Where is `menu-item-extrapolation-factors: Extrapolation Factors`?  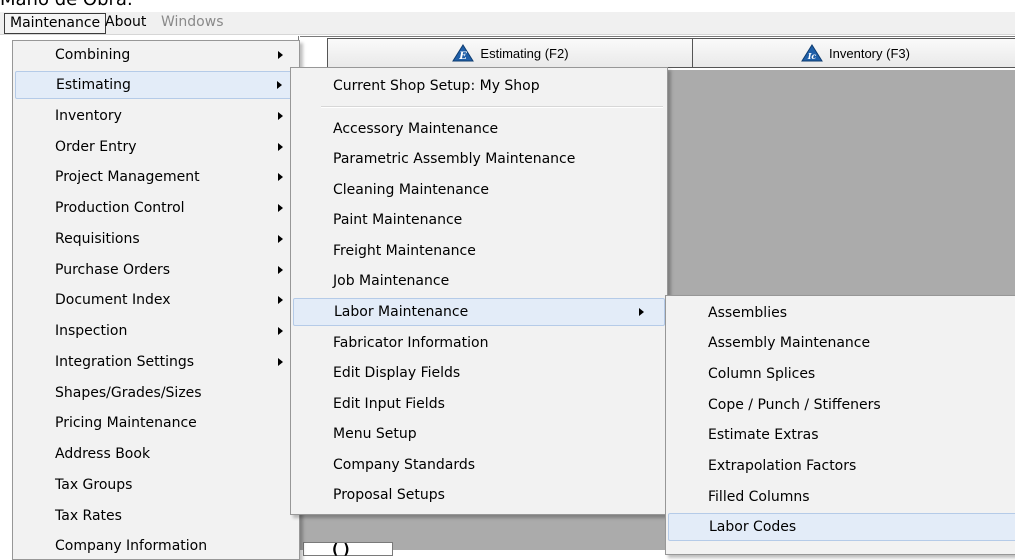
menu-item-extrapolation-factors: Extrapolation Factors is located at coordinates (841, 466).